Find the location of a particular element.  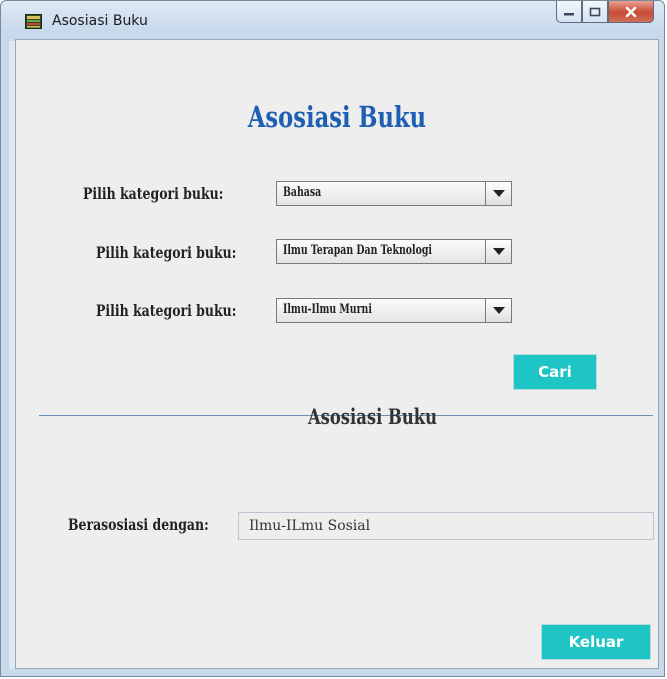

category-select-3: Ilmu-Ilmu Murni is located at coordinates (394, 310).